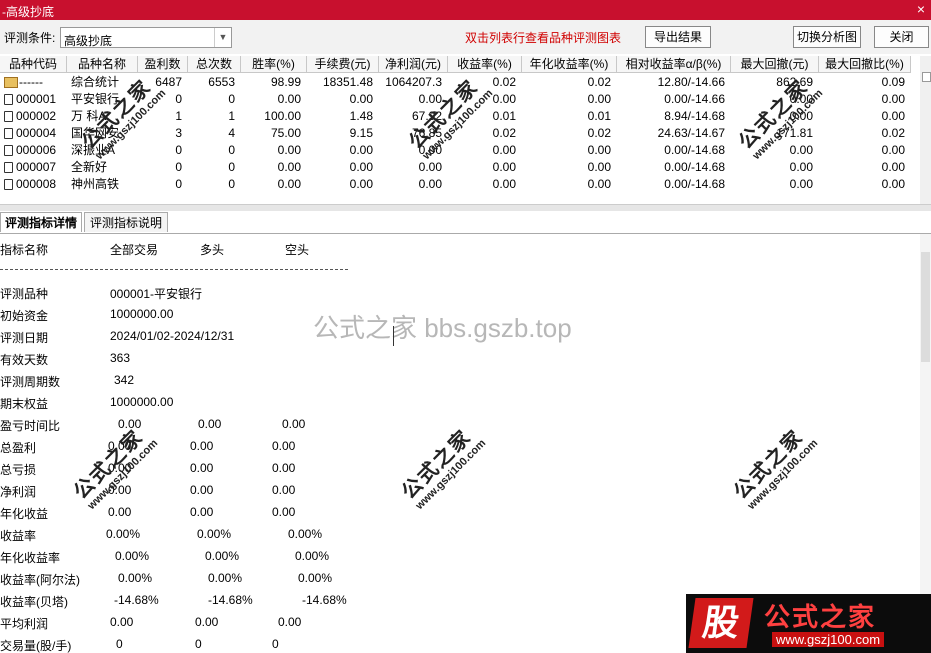 Image resolution: width=931 pixels, height=653 pixels. I want to click on chevron-down-icon: ▼, so click(222, 37).